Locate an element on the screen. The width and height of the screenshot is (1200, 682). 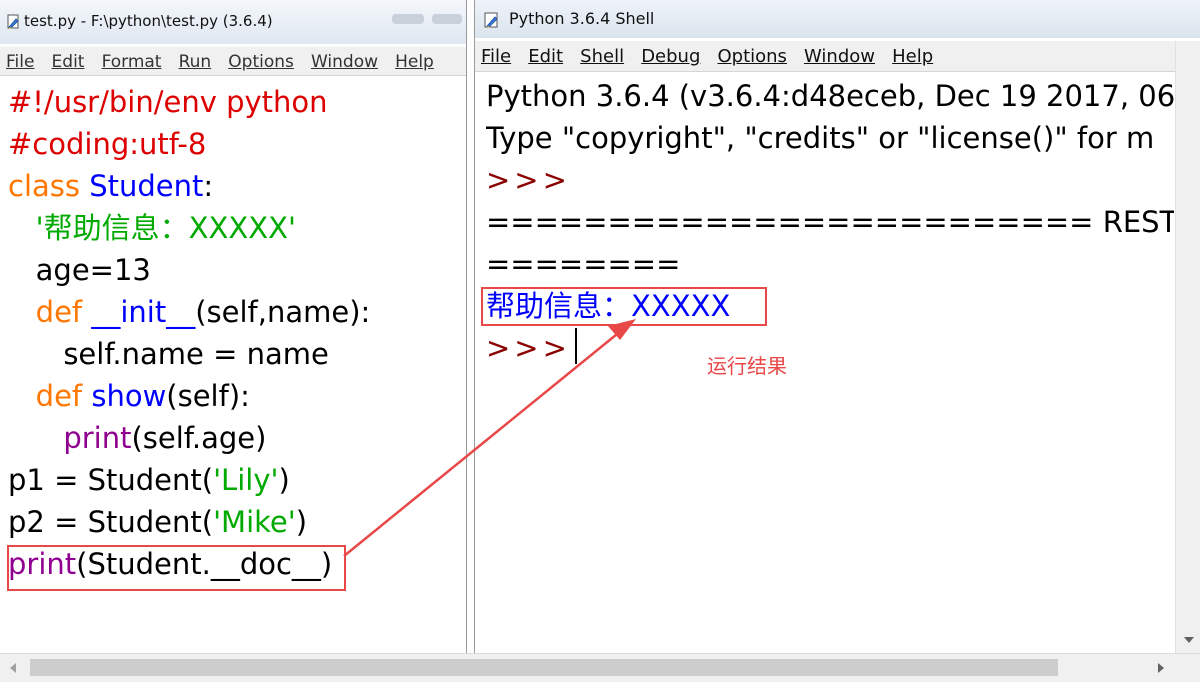
code-line: '帮助信息：XXXXX' is located at coordinates (189, 228).